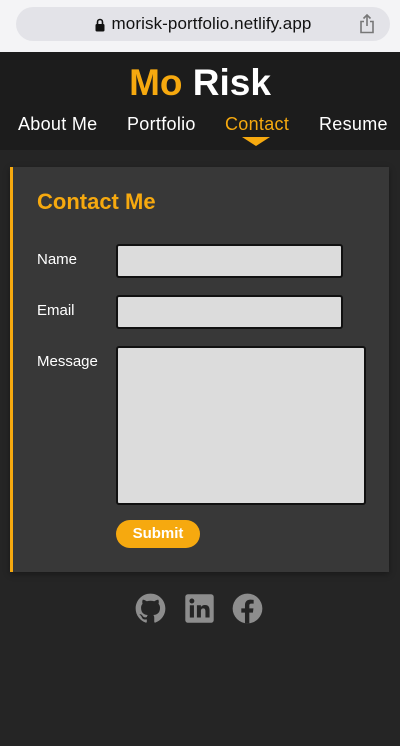 The image size is (400, 746). Describe the element at coordinates (367, 23) in the screenshot. I see `share-icon` at that location.